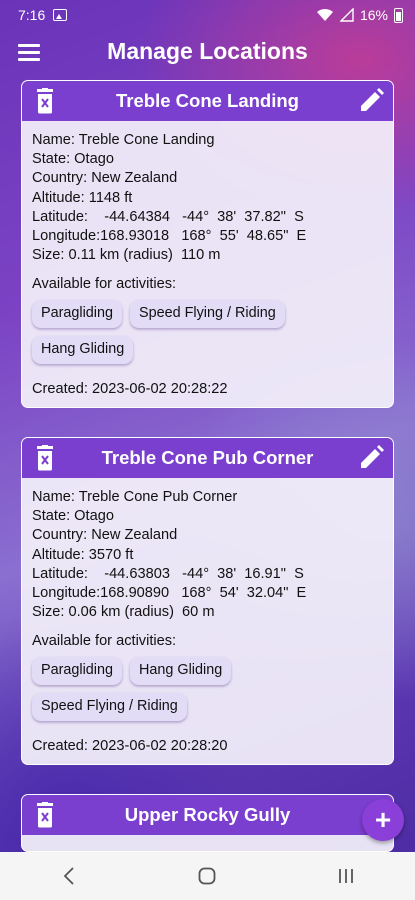 This screenshot has height=900, width=415. What do you see at coordinates (83, 554) in the screenshot?
I see `location-altitude: Altitude: 3570 ft` at bounding box center [83, 554].